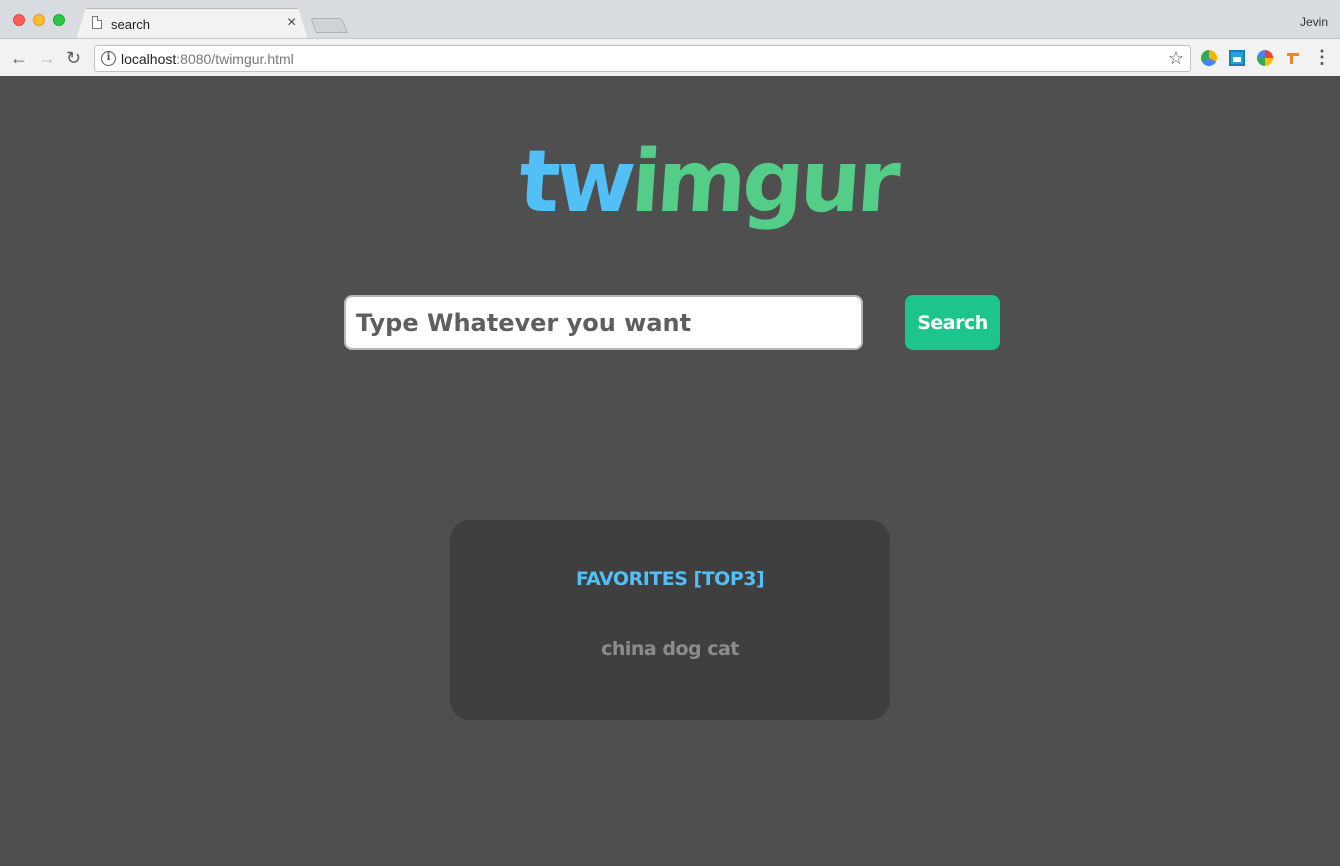  I want to click on minimize-window-button, so click(39, 20).